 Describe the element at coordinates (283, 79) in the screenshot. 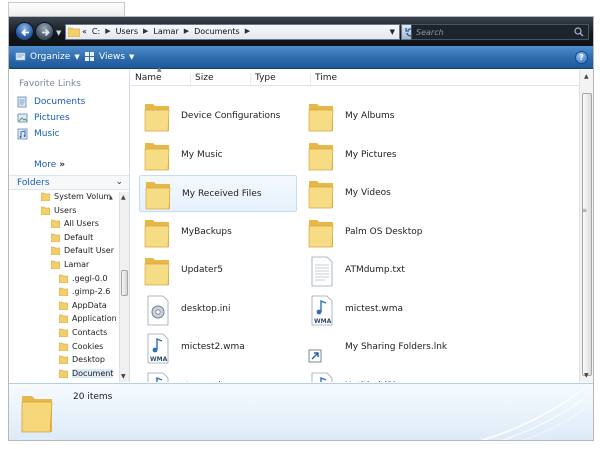

I see `column-header-type: Type` at that location.